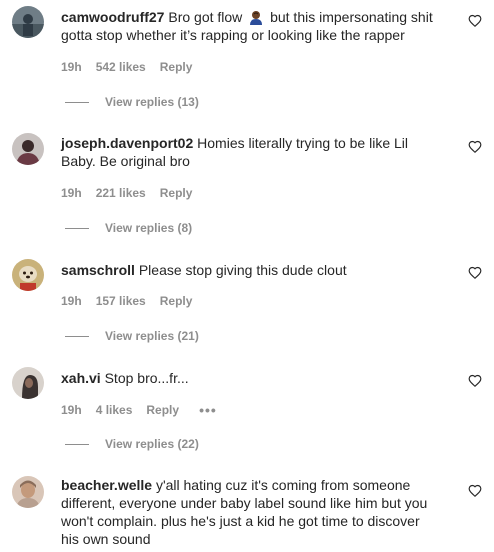 The height and width of the screenshot is (552, 494). I want to click on view-replies-label: View replies (13), so click(152, 102).